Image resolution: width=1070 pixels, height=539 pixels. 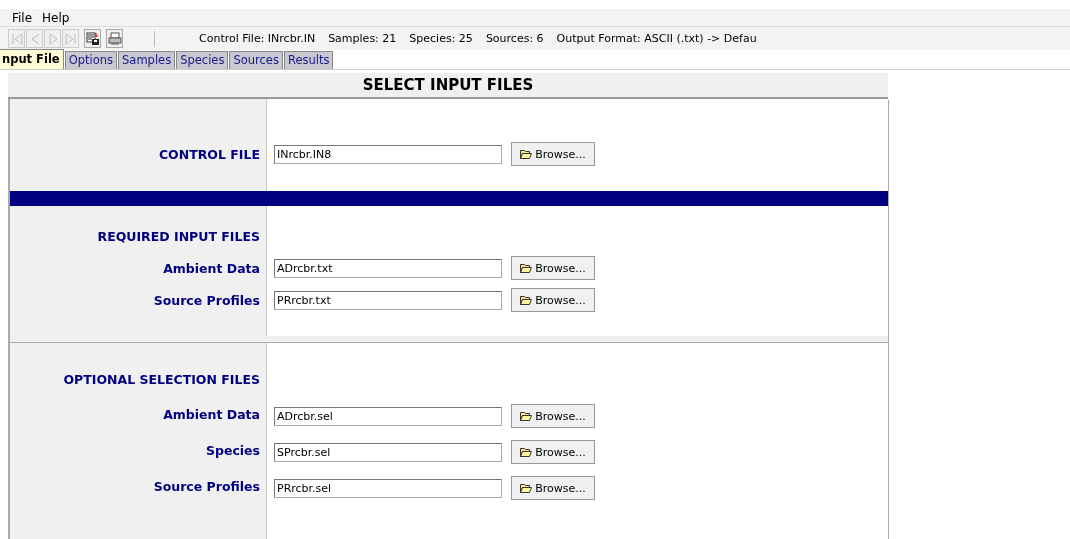 I want to click on file-path-field: SPrcbr.sel, so click(x=388, y=452).